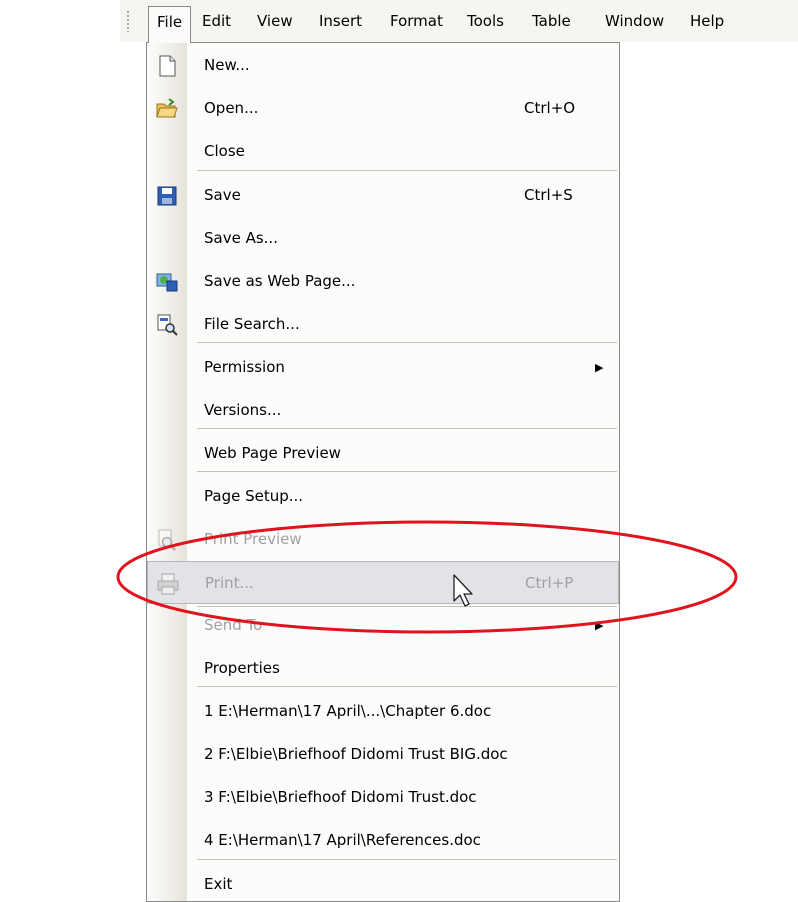 Image resolution: width=798 pixels, height=902 pixels. I want to click on menu-item-recent-file-3: 3 F:\Elbie\Briefhoof Didomi Trust.doc, so click(383, 797).